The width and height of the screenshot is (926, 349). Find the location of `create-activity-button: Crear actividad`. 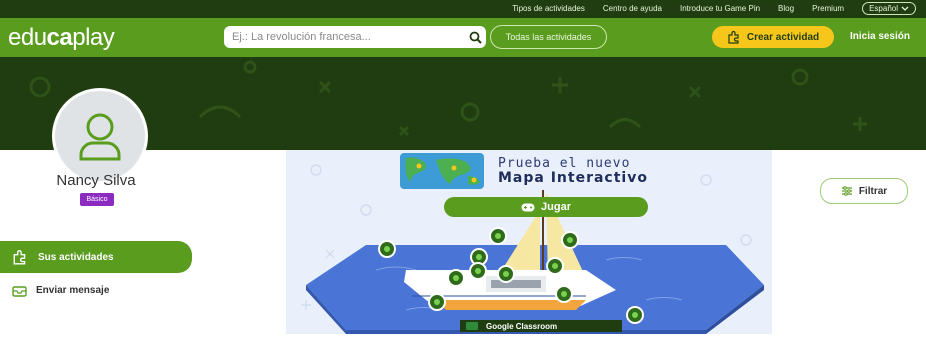

create-activity-button: Crear actividad is located at coordinates (773, 37).